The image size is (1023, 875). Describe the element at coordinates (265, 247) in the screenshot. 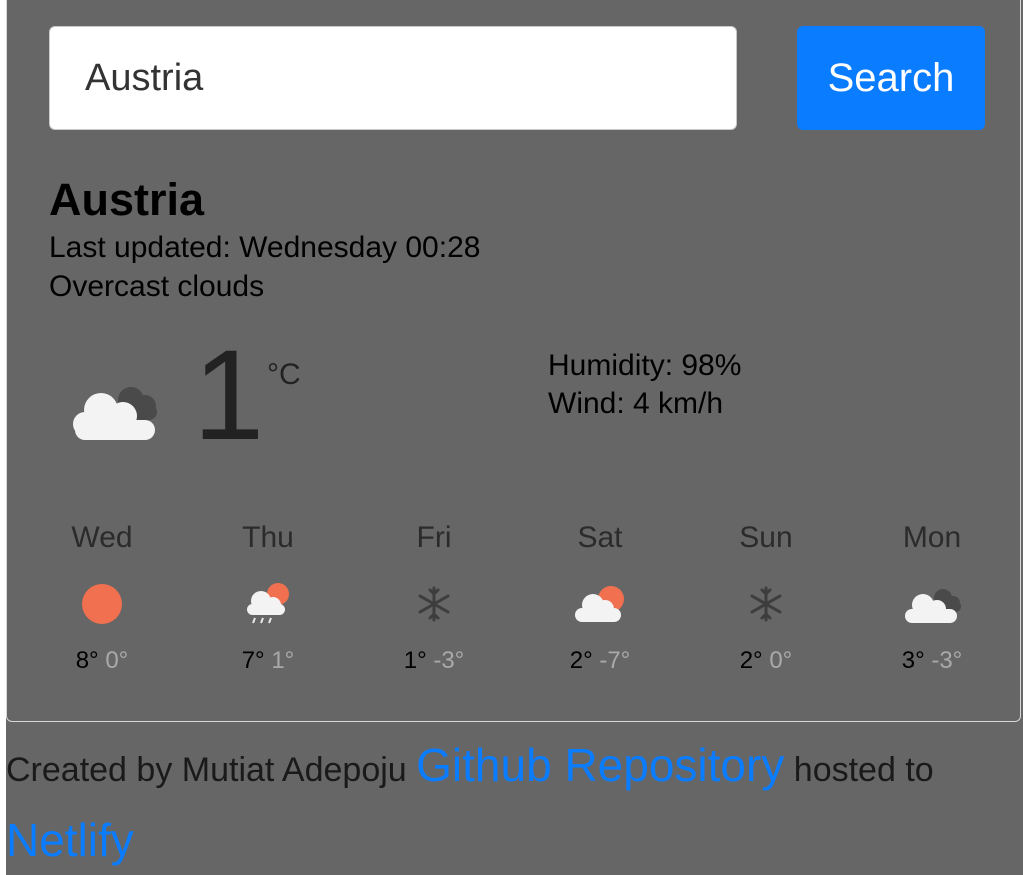

I see `last-updated: Last updated: Wednesday 00:28` at that location.